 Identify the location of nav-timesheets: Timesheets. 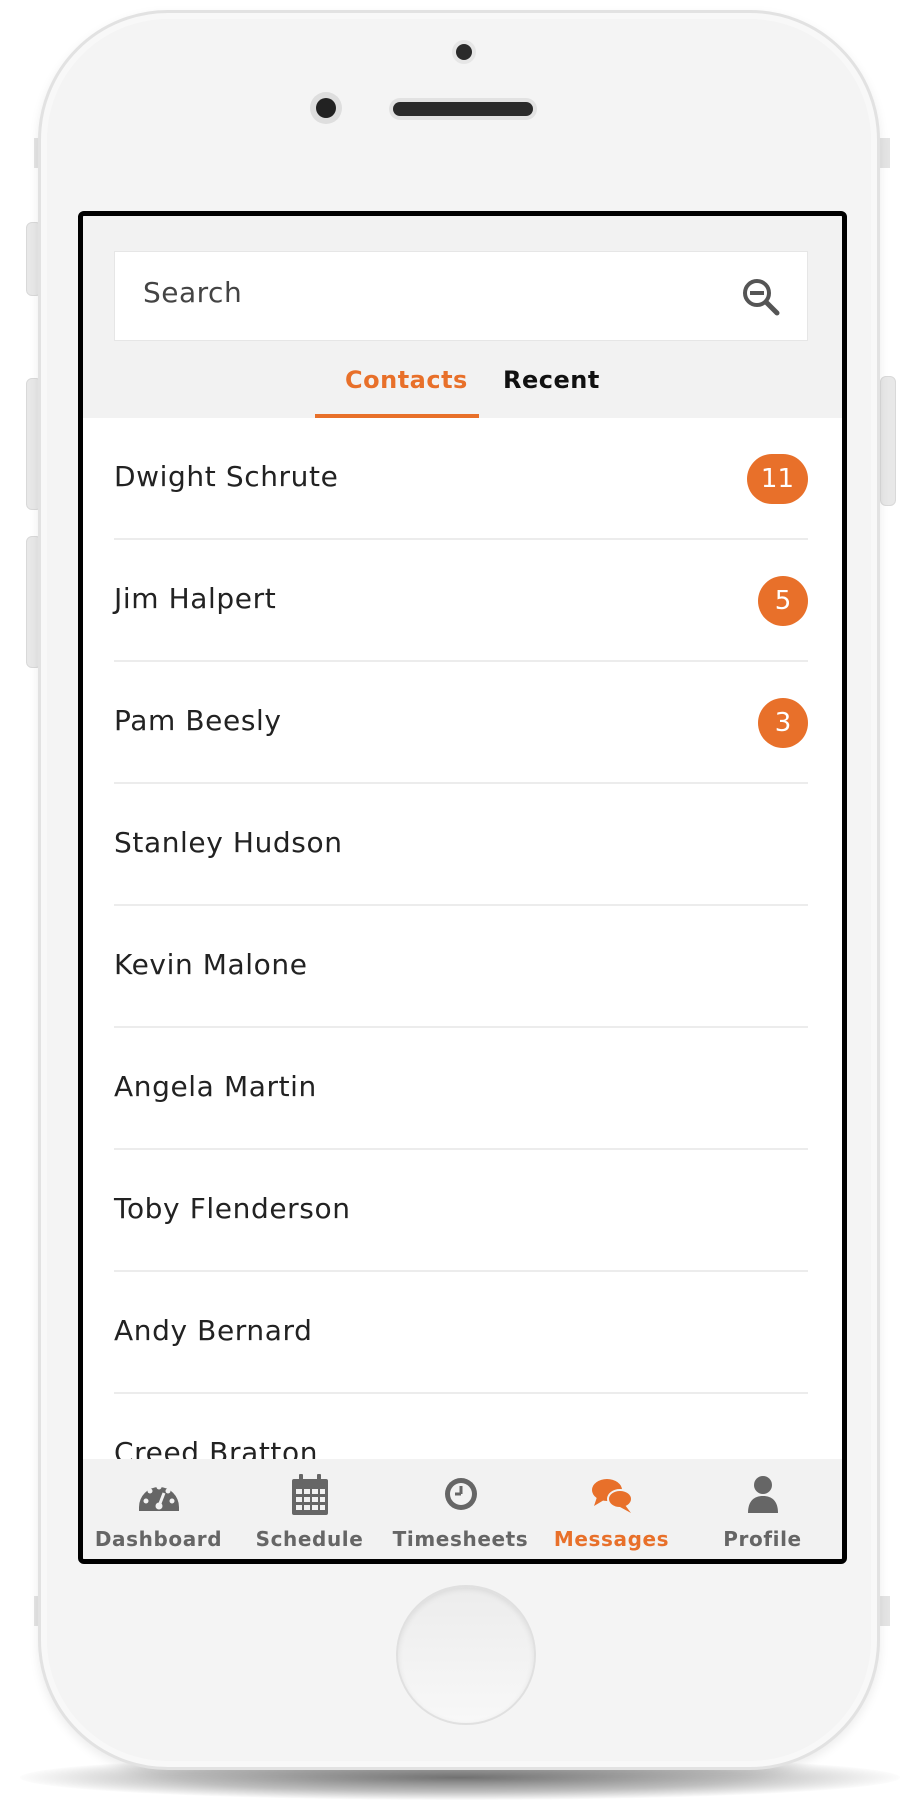
(460, 1509).